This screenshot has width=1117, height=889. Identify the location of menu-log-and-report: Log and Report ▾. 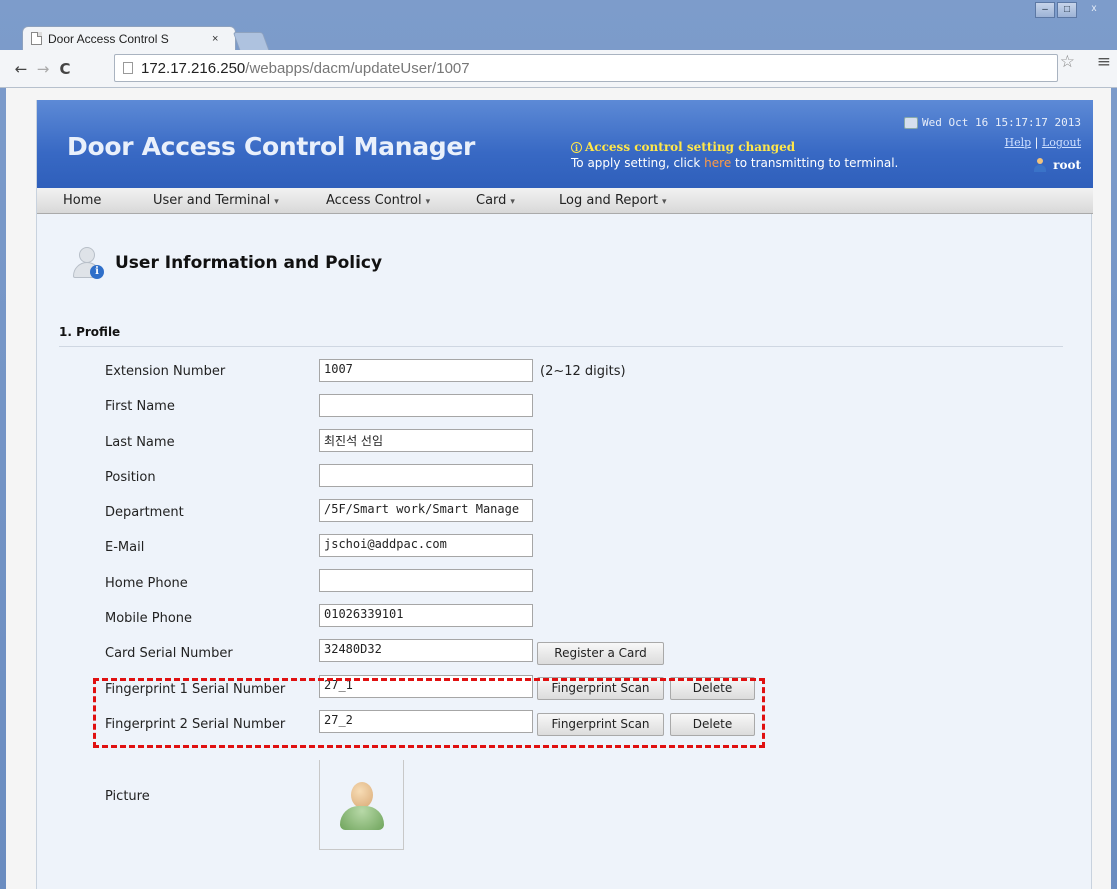
(613, 200).